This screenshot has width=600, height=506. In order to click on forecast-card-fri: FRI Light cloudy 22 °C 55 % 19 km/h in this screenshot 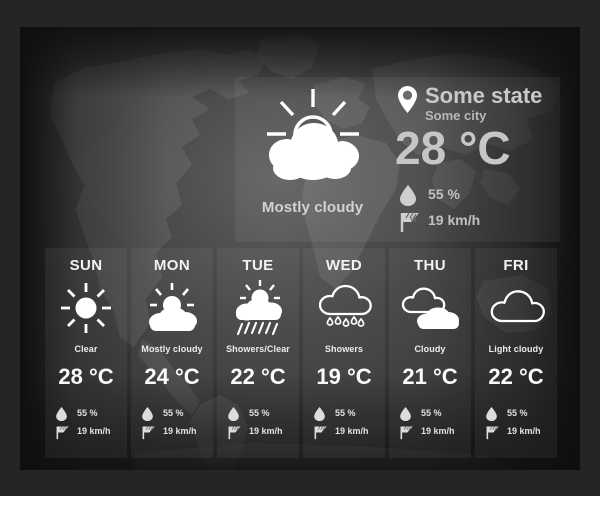, I will do `click(516, 353)`.